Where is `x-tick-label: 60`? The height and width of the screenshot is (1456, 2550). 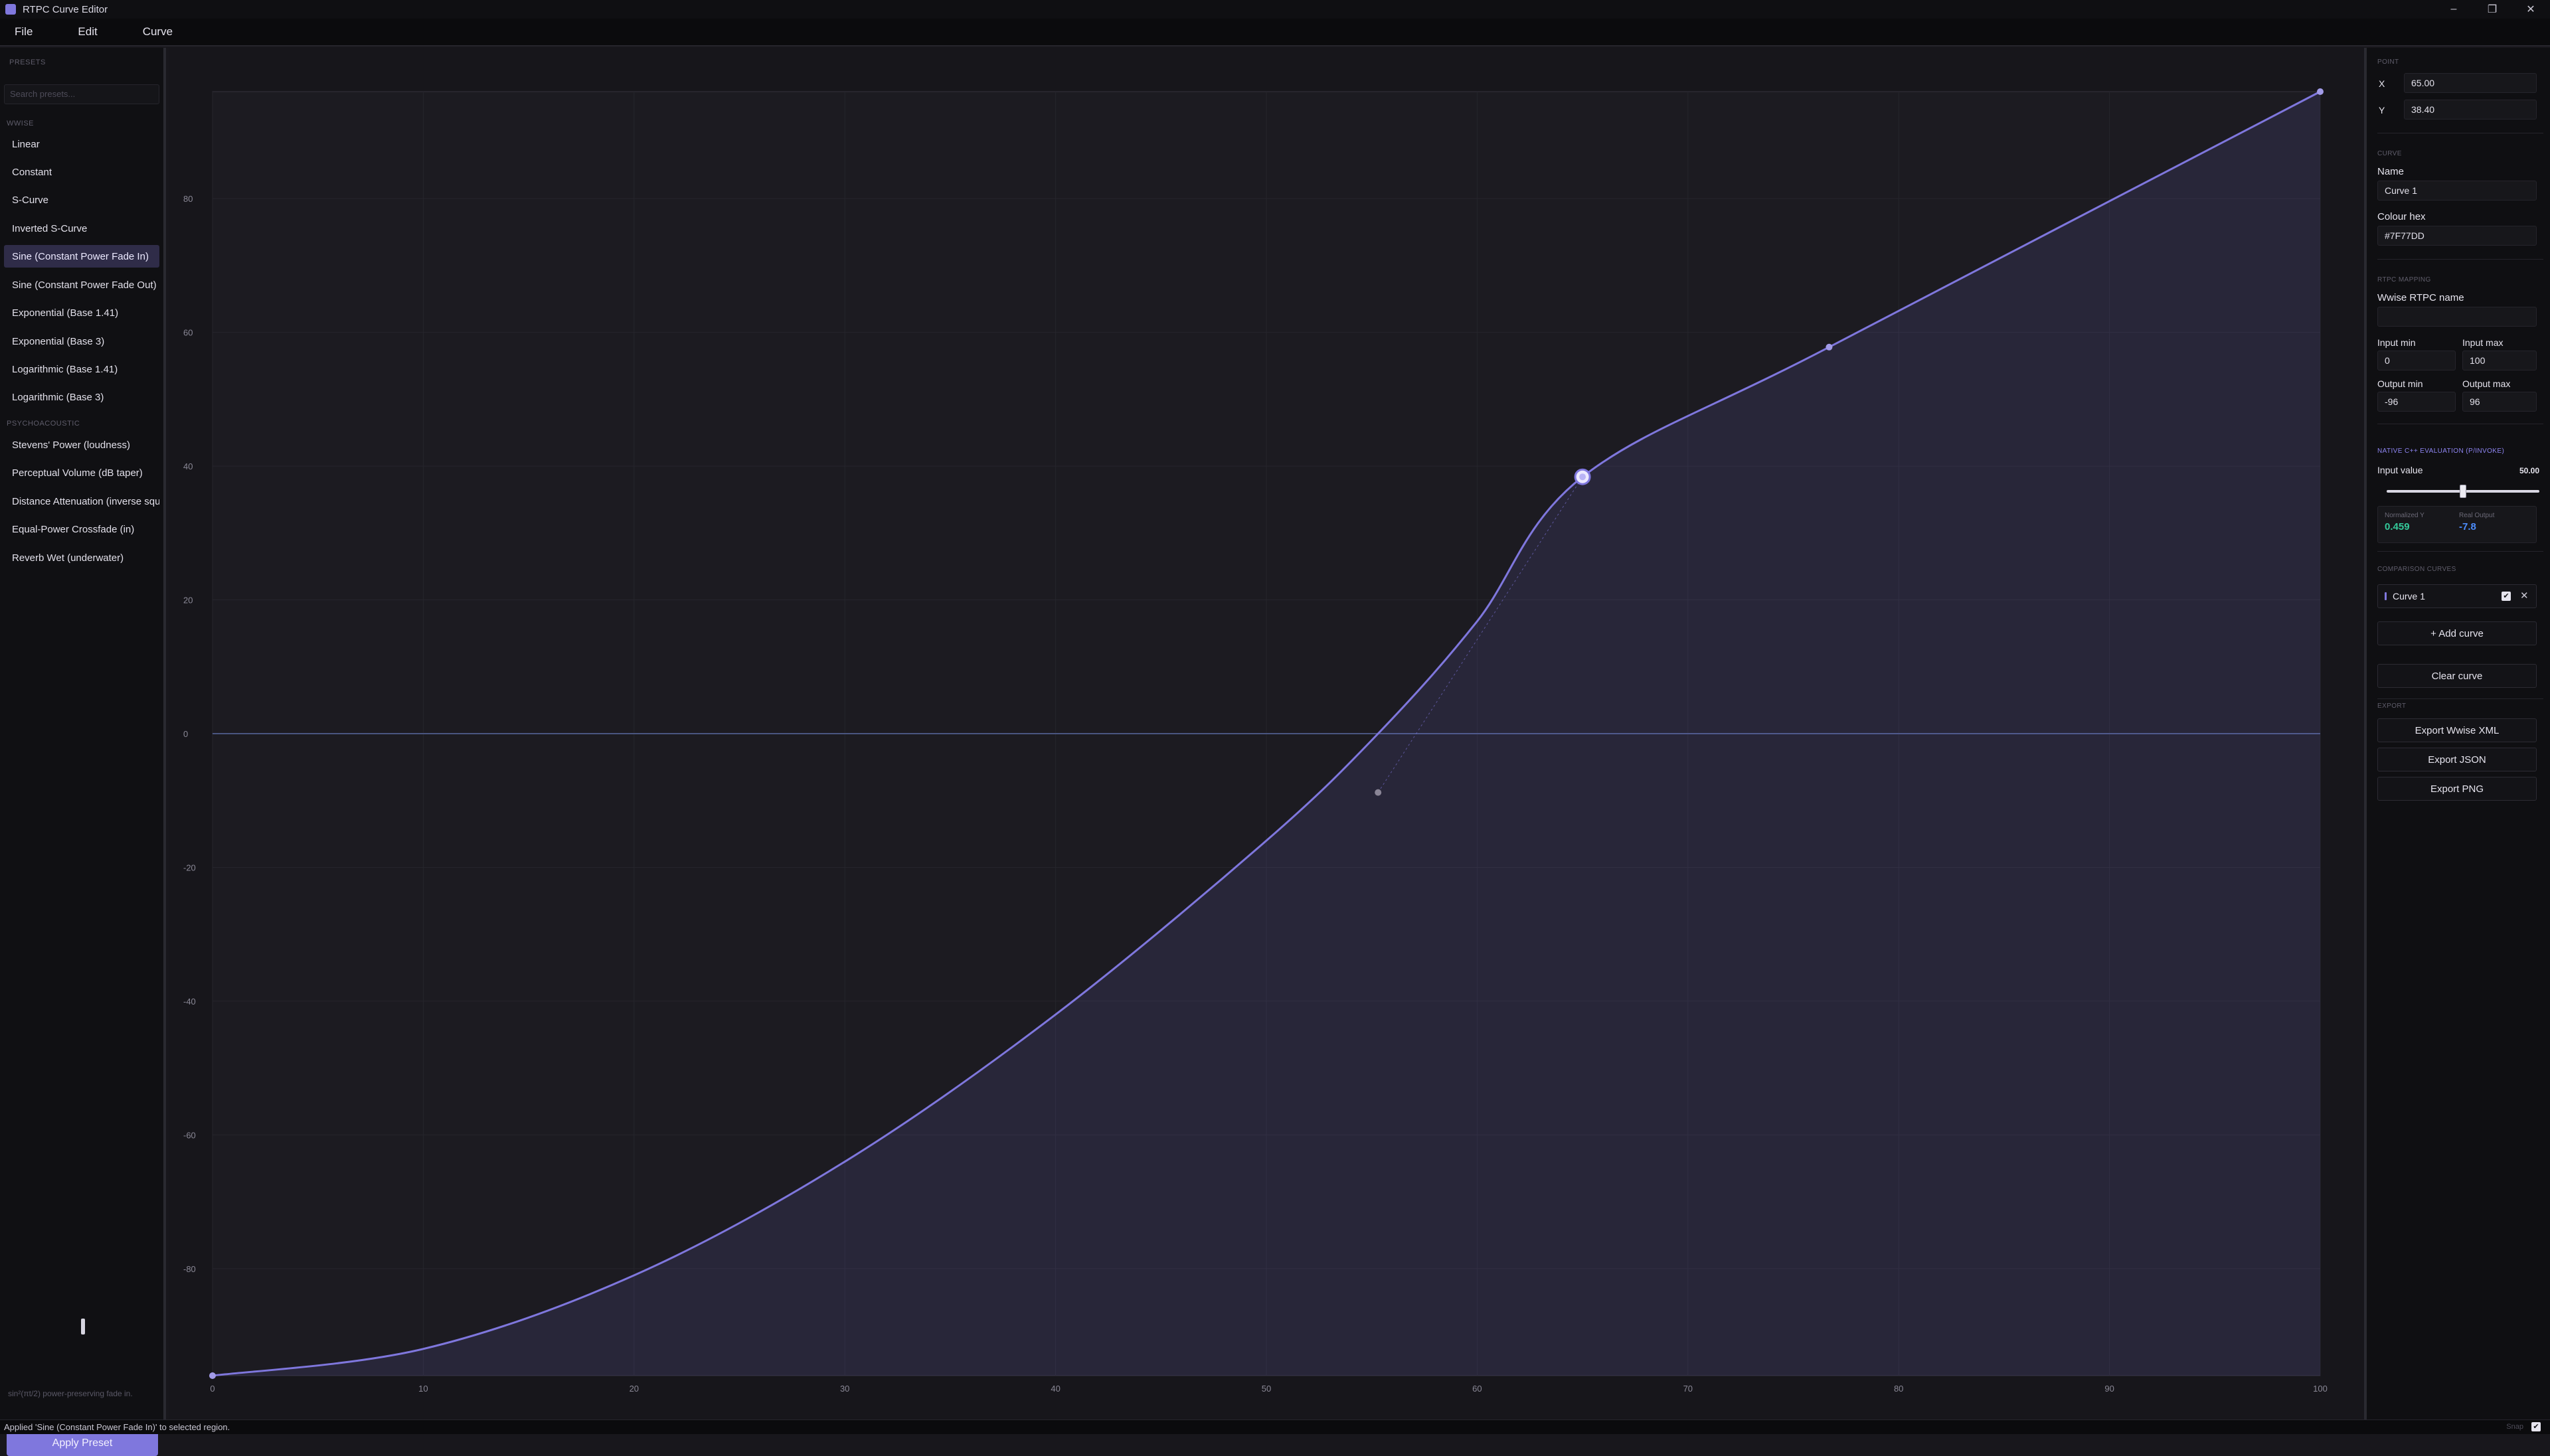 x-tick-label: 60 is located at coordinates (1477, 1389).